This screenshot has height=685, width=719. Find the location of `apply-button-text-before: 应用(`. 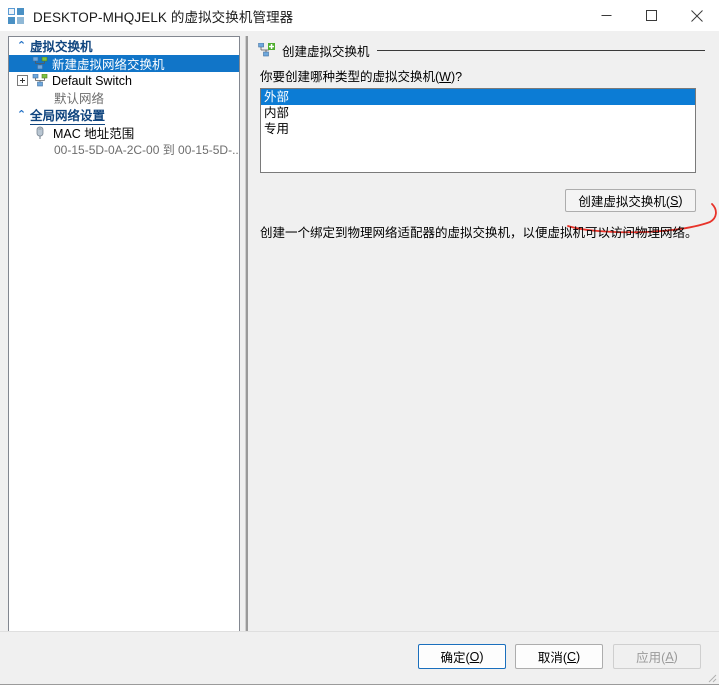

apply-button-text-before: 应用( is located at coordinates (651, 658).